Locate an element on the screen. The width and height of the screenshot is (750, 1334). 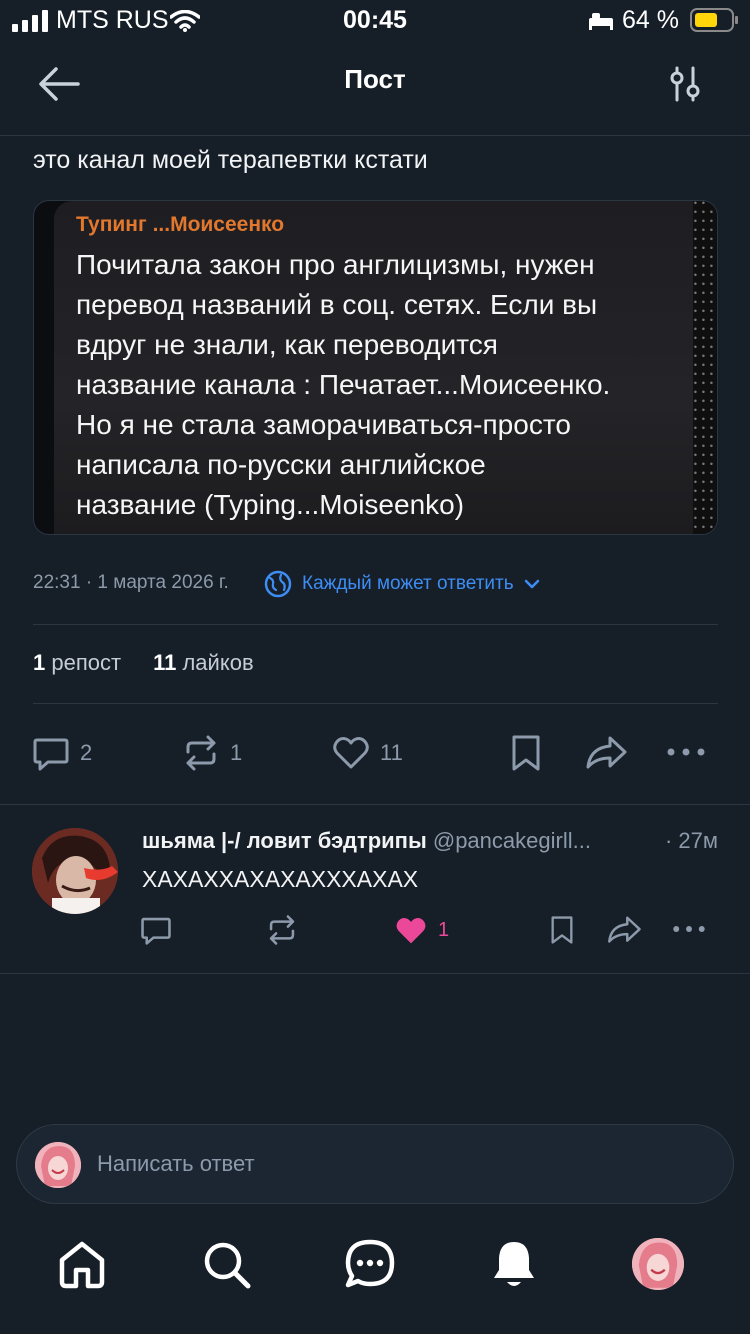
like-button: 11 is located at coordinates (367, 753).